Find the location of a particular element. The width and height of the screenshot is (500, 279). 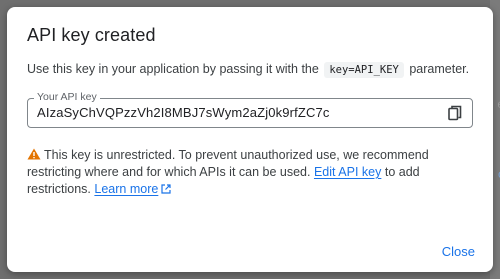

description-text-end: parameter. is located at coordinates (439, 69).